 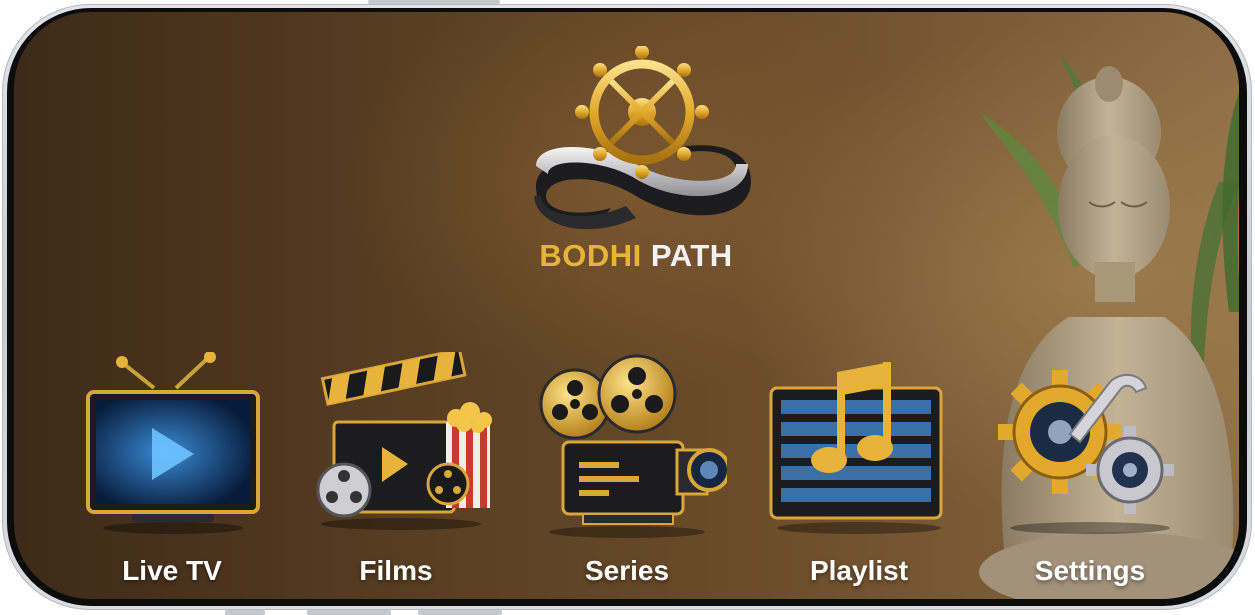 I want to click on menu-item-films: Films, so click(x=396, y=475).